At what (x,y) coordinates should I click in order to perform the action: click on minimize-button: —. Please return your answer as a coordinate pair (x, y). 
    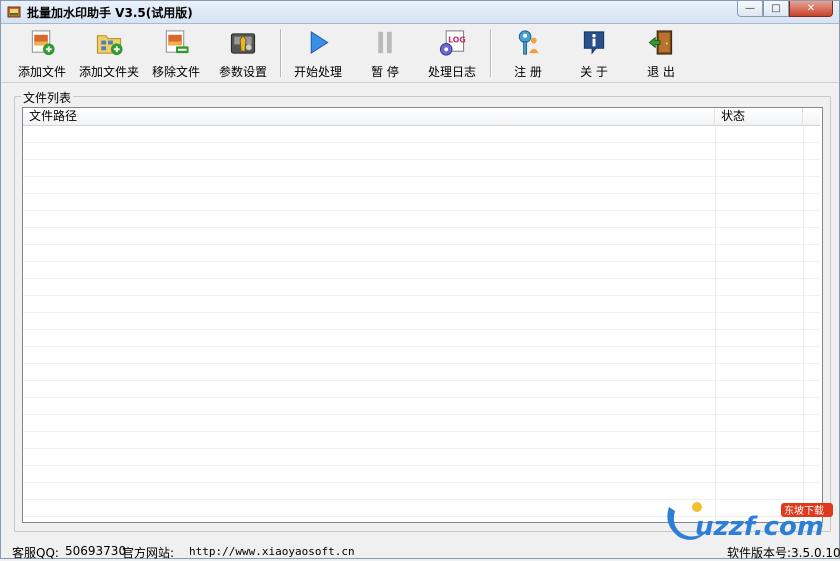
    Looking at the image, I should click on (750, 9).